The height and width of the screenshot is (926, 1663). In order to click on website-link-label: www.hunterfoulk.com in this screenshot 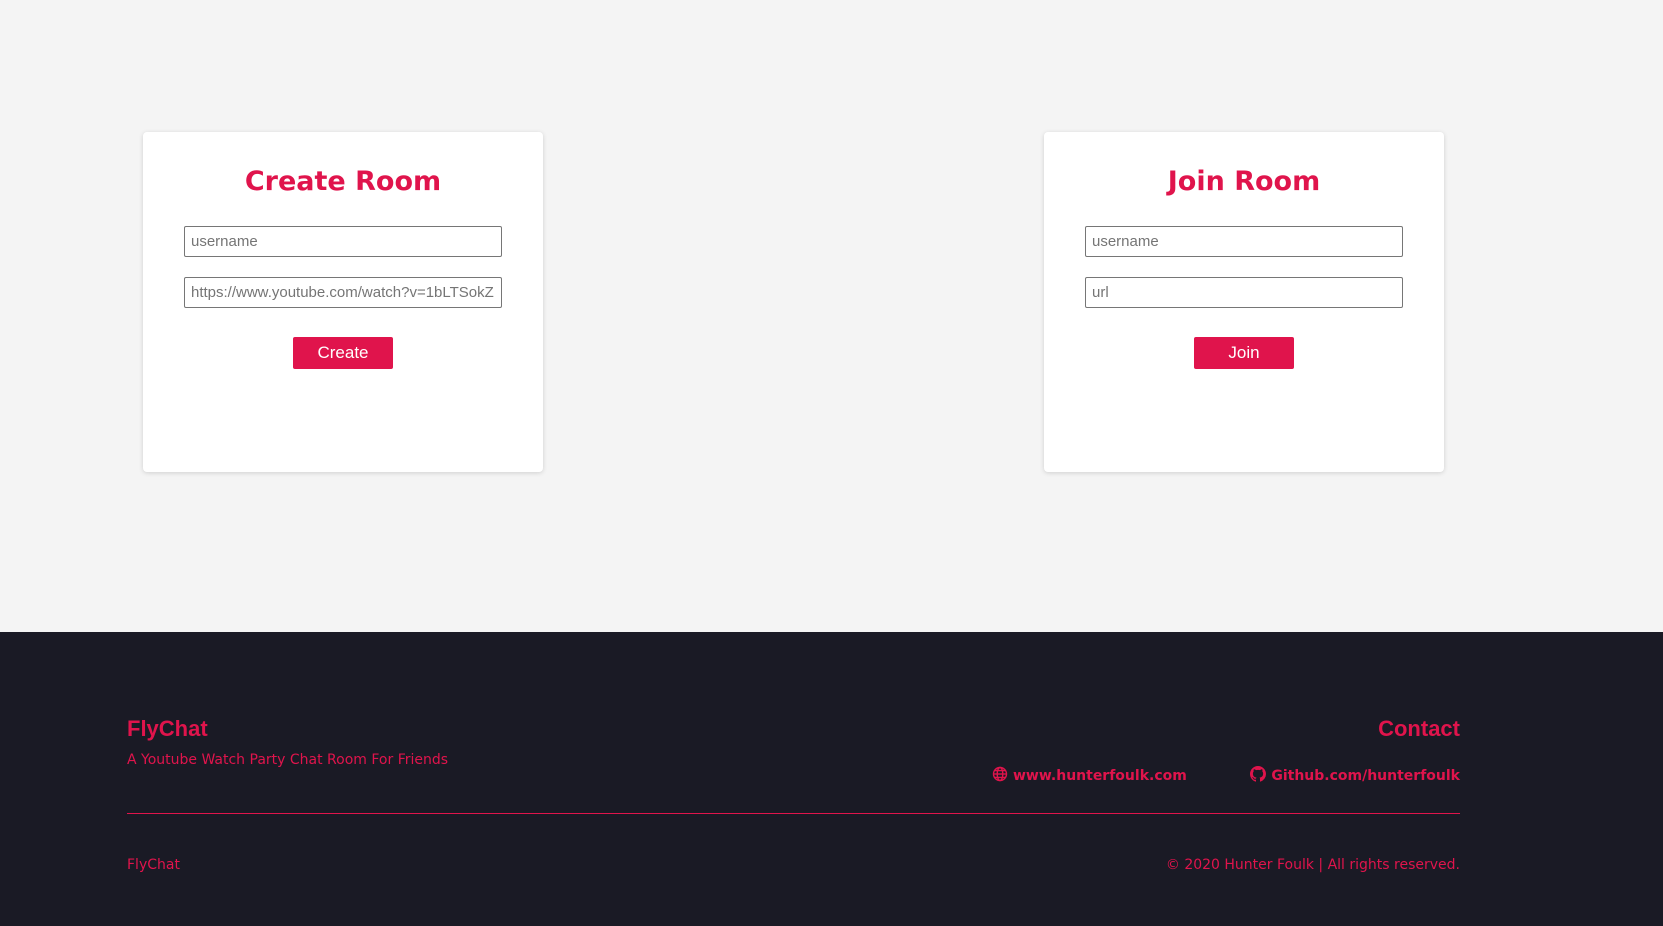, I will do `click(1100, 776)`.